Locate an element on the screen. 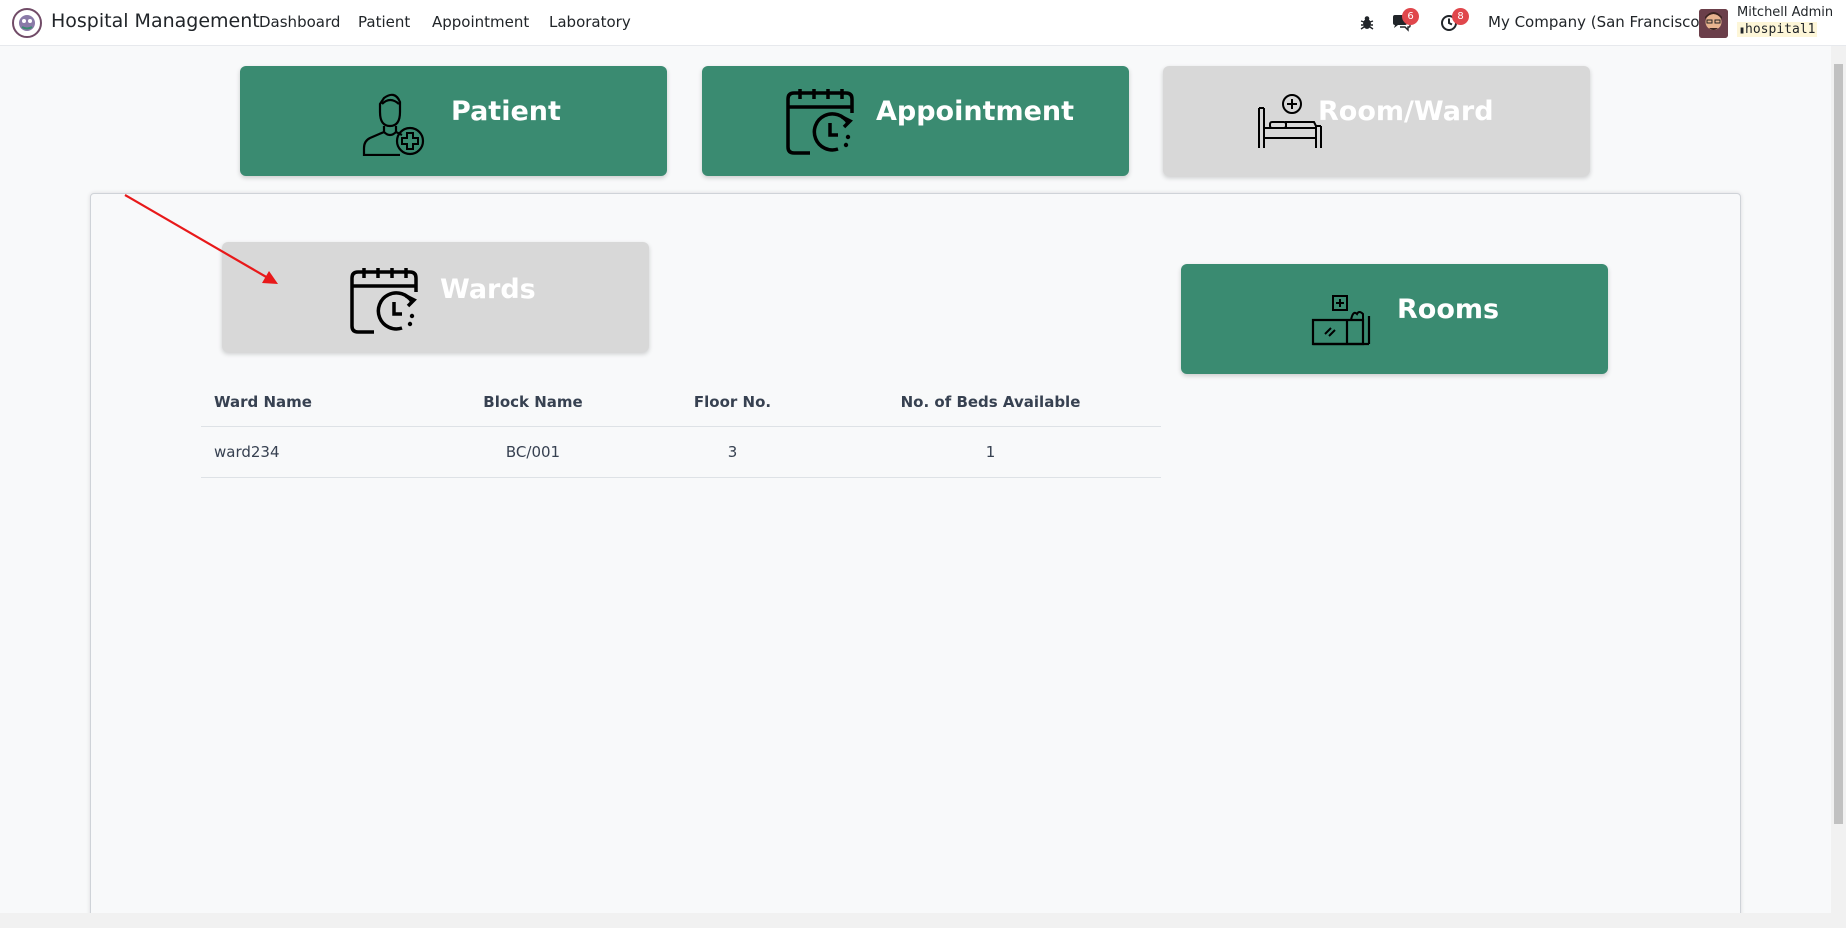 The image size is (1846, 928). col-block-name: Block Name is located at coordinates (533, 402).